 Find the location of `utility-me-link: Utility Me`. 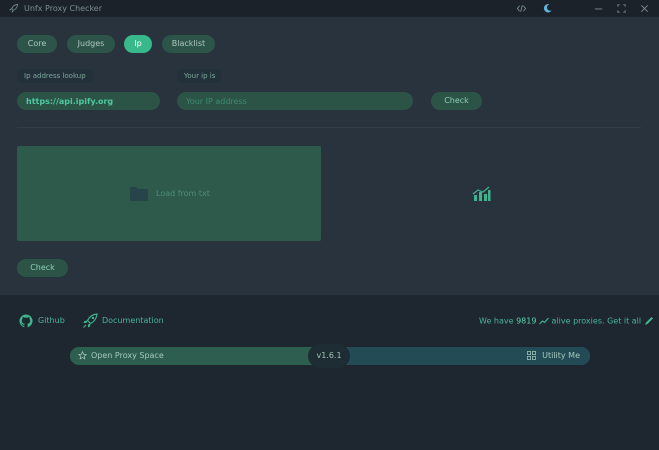

utility-me-link: Utility Me is located at coordinates (561, 356).